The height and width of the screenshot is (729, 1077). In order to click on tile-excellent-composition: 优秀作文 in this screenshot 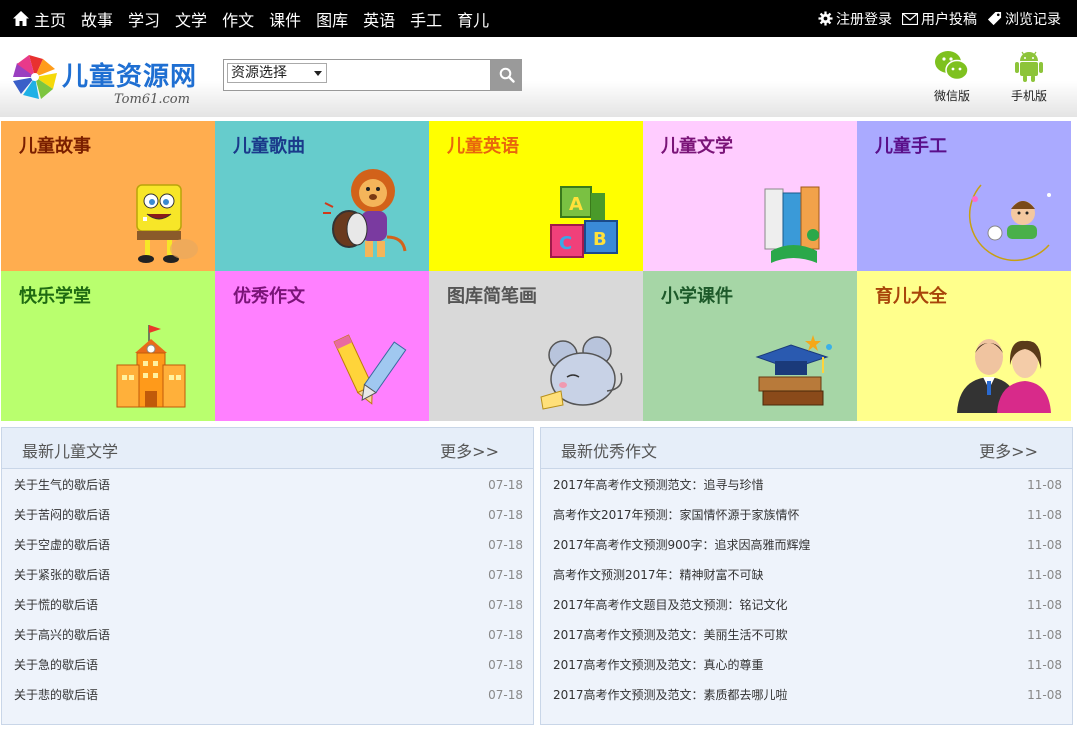, I will do `click(322, 346)`.